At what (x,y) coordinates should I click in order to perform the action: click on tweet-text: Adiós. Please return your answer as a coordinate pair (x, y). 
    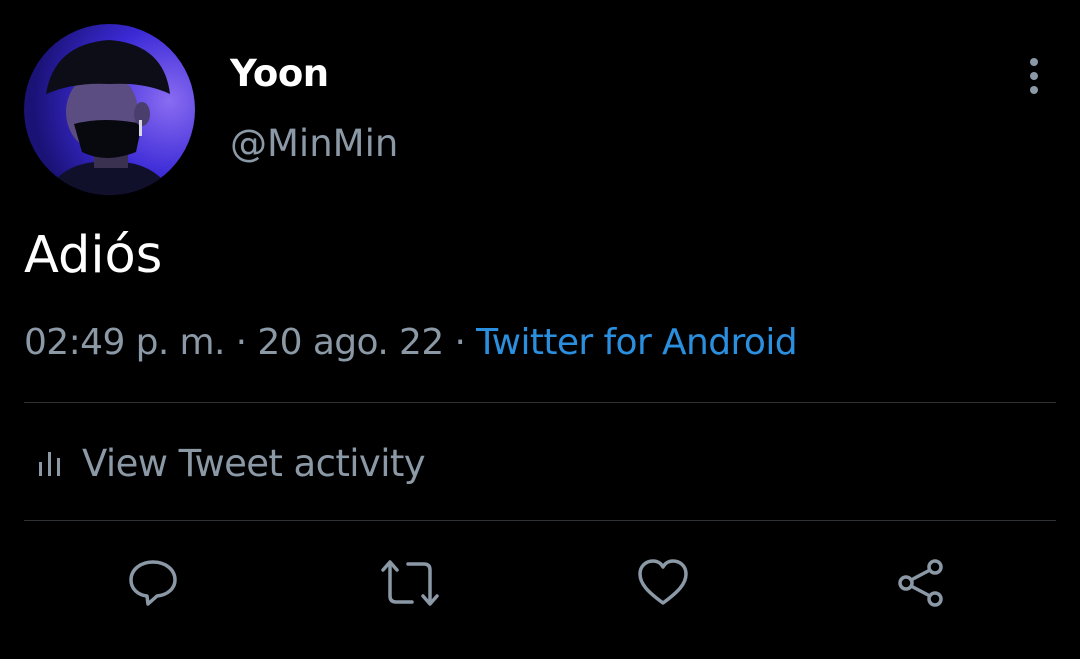
    Looking at the image, I should click on (93, 255).